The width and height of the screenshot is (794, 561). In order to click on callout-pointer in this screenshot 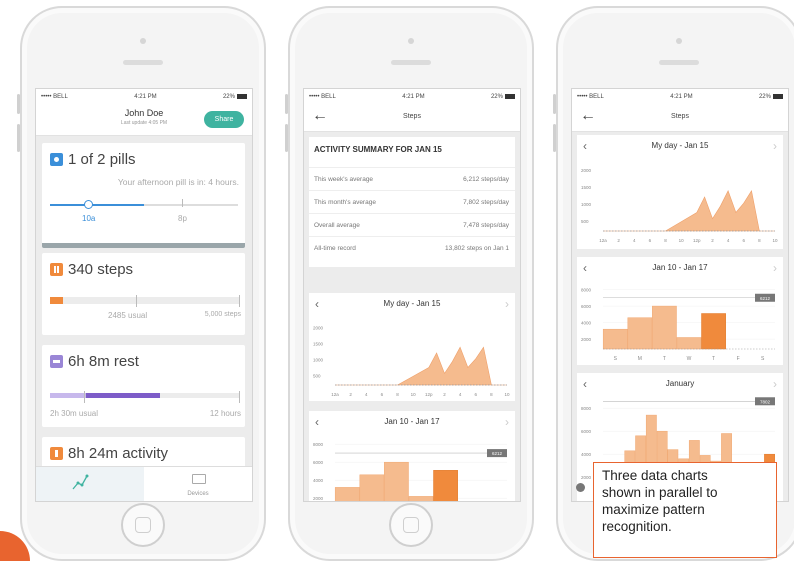, I will do `click(580, 487)`.